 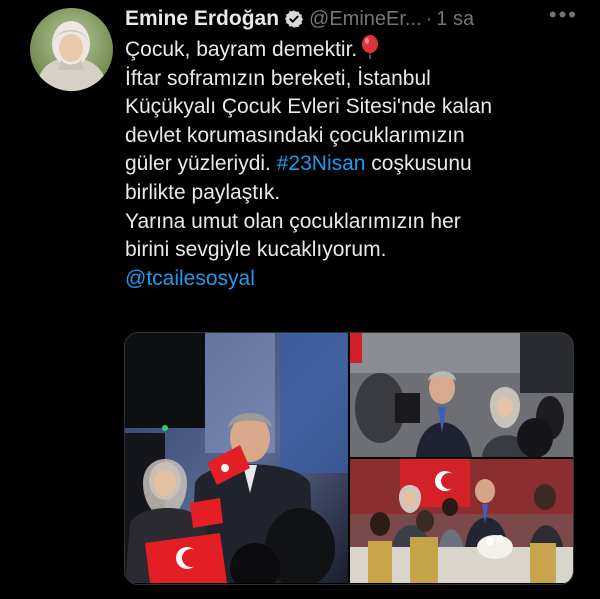 What do you see at coordinates (309, 107) in the screenshot?
I see `tweet-line: Küçükyalı Çocuk Evleri Sitesi'nde kalan` at bounding box center [309, 107].